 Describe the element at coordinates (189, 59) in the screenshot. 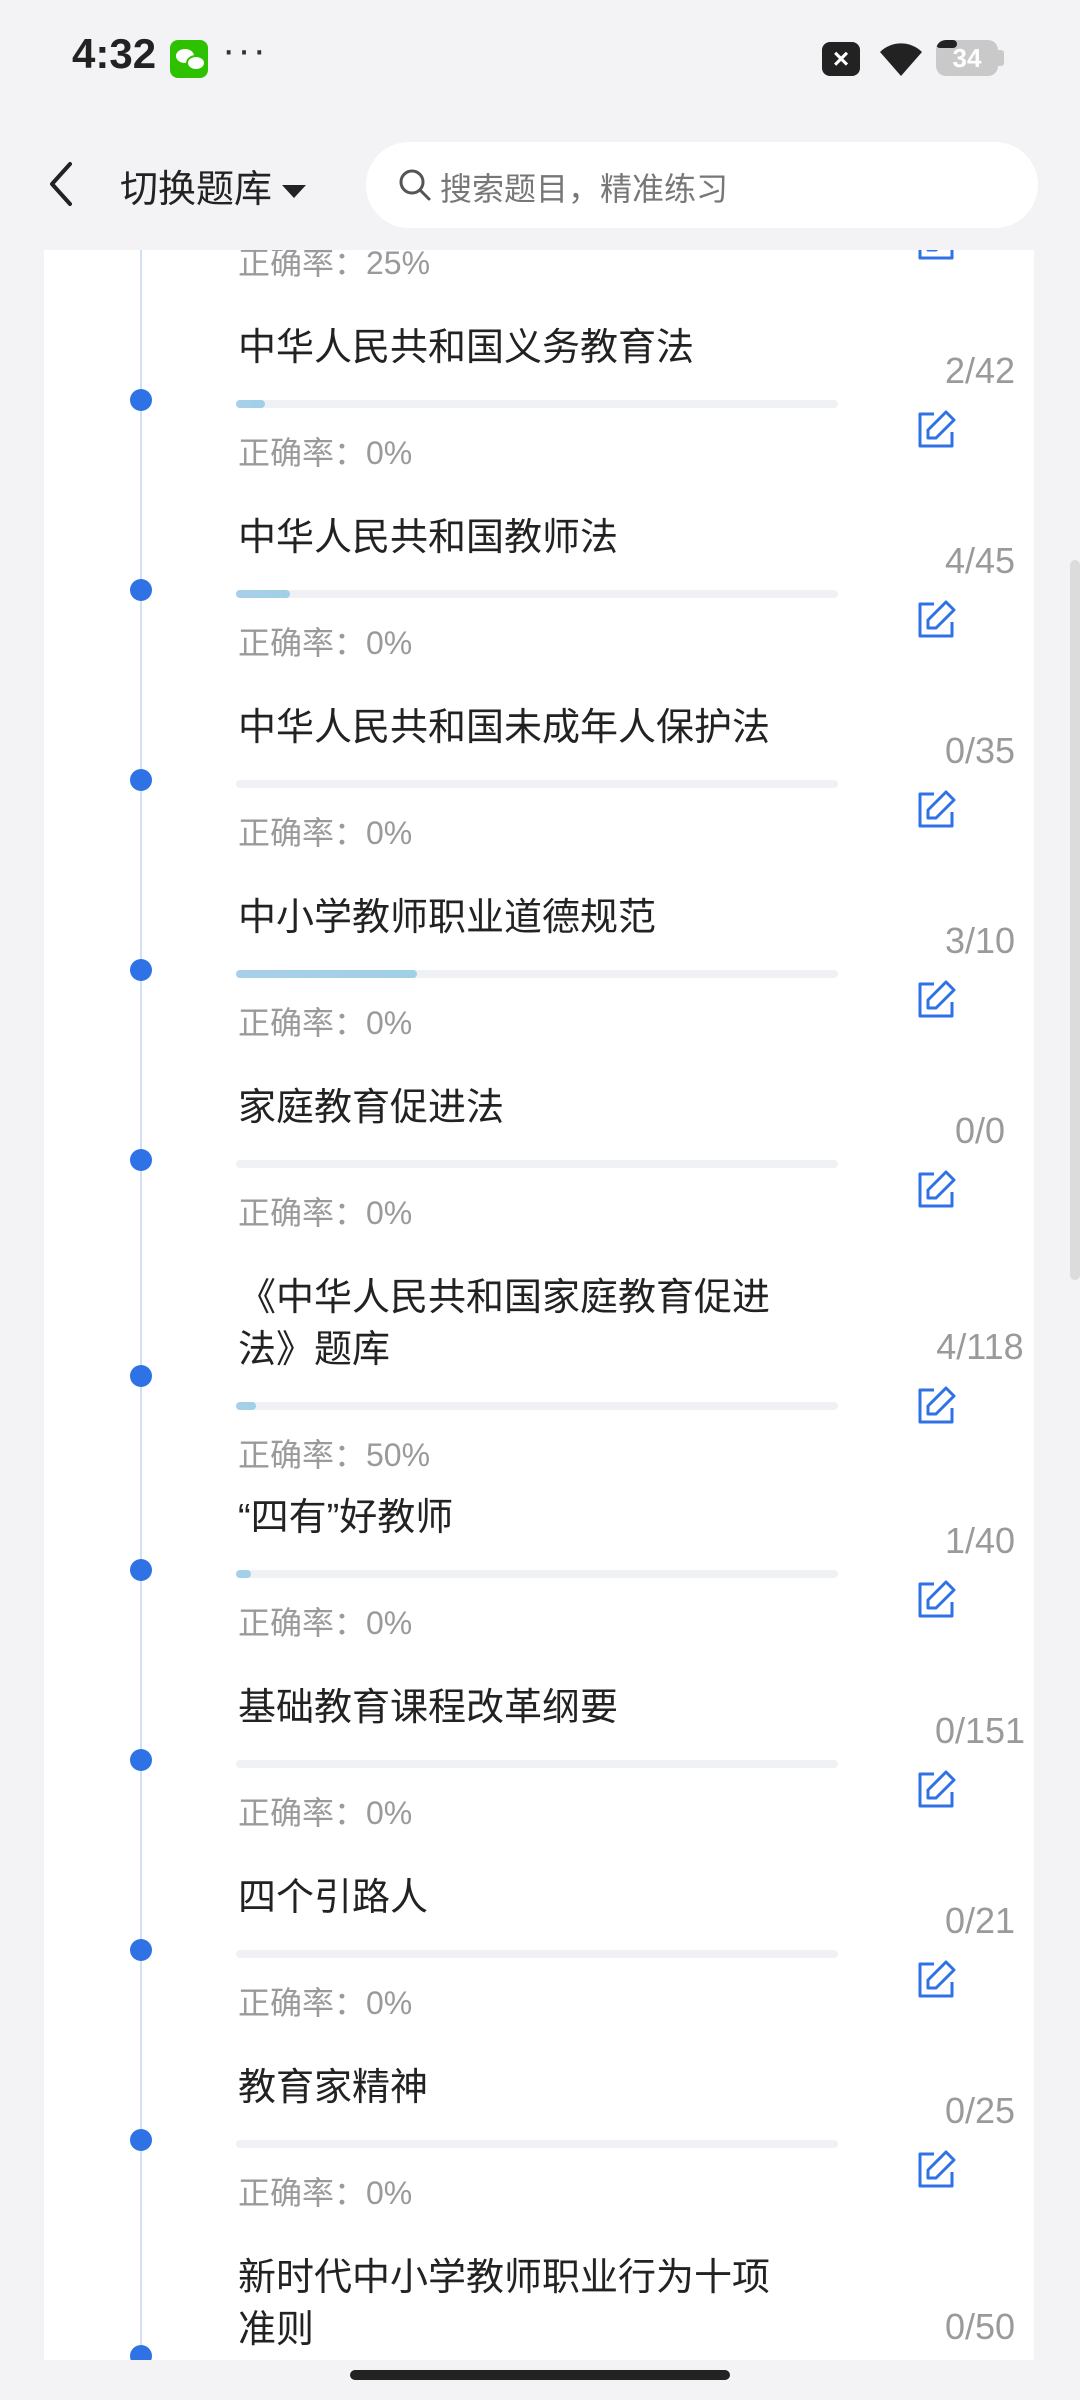

I see `wechat-icon` at that location.